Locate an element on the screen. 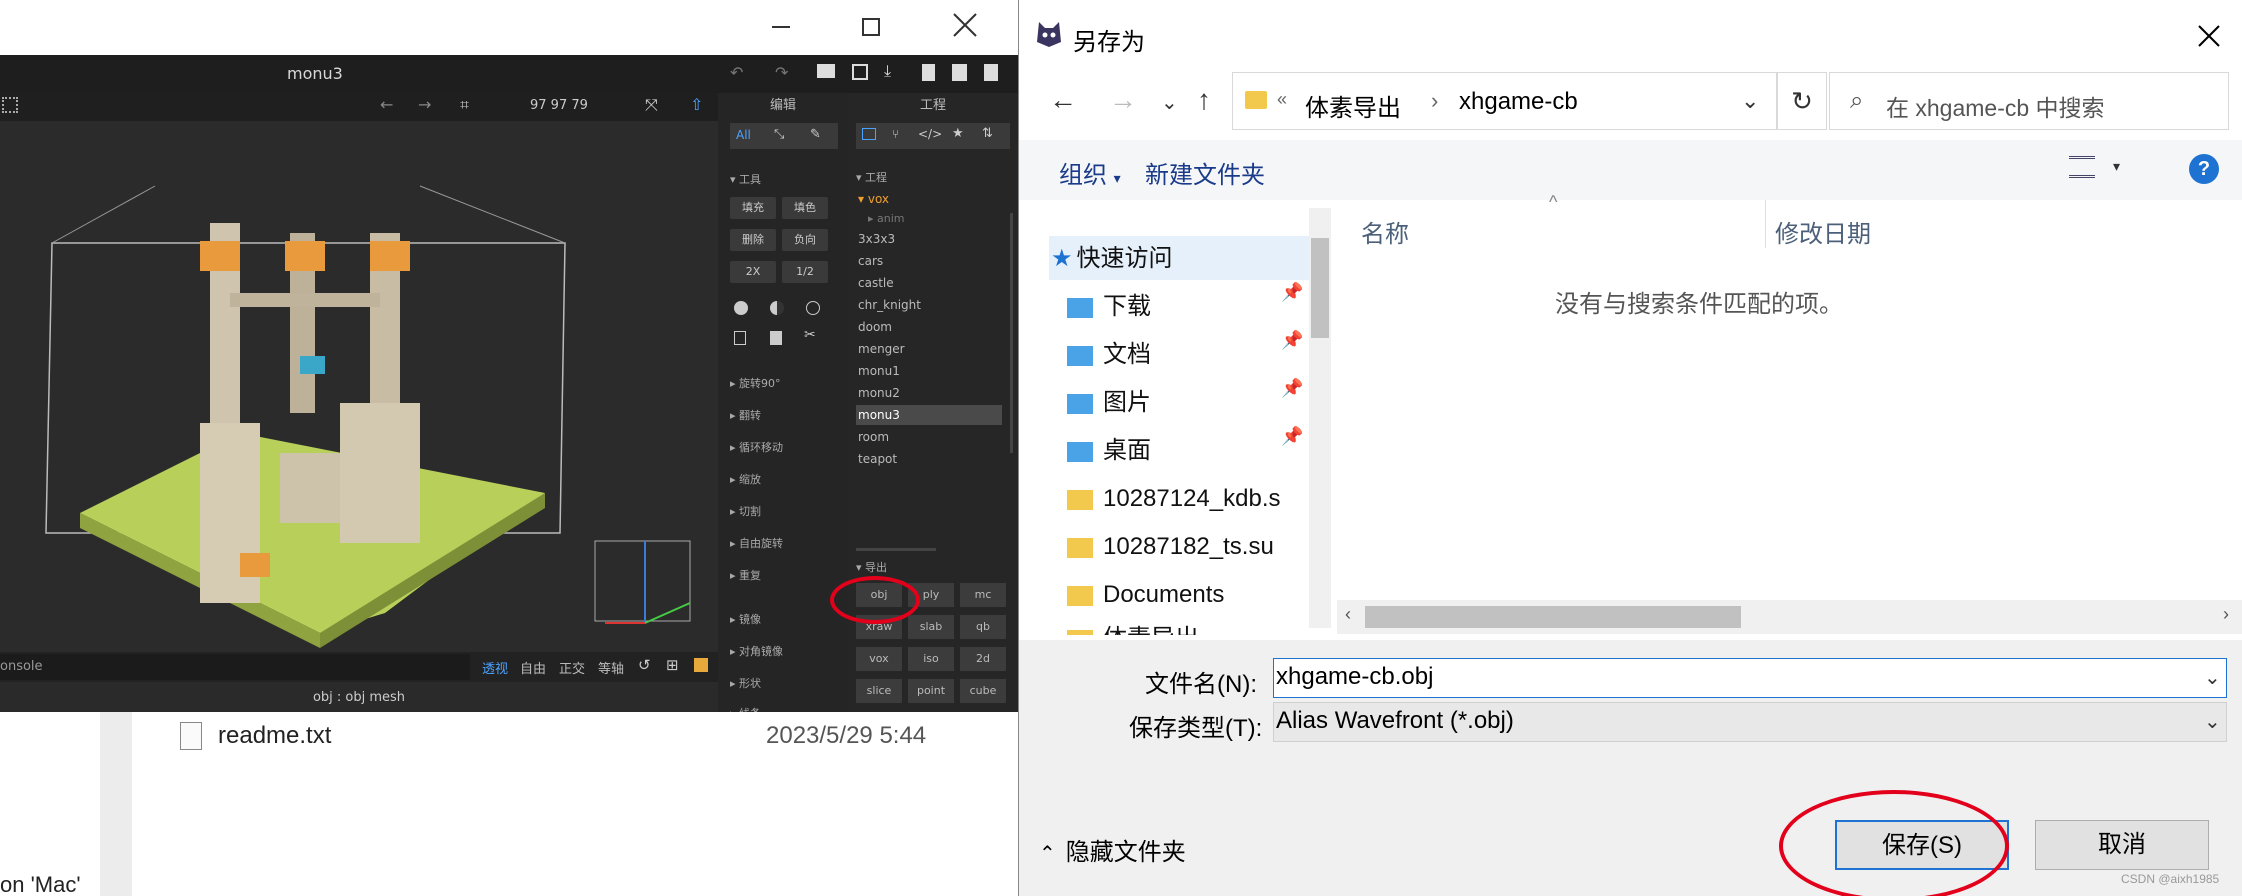 Image resolution: width=2242 pixels, height=896 pixels. export-vox-button: vox is located at coordinates (879, 659).